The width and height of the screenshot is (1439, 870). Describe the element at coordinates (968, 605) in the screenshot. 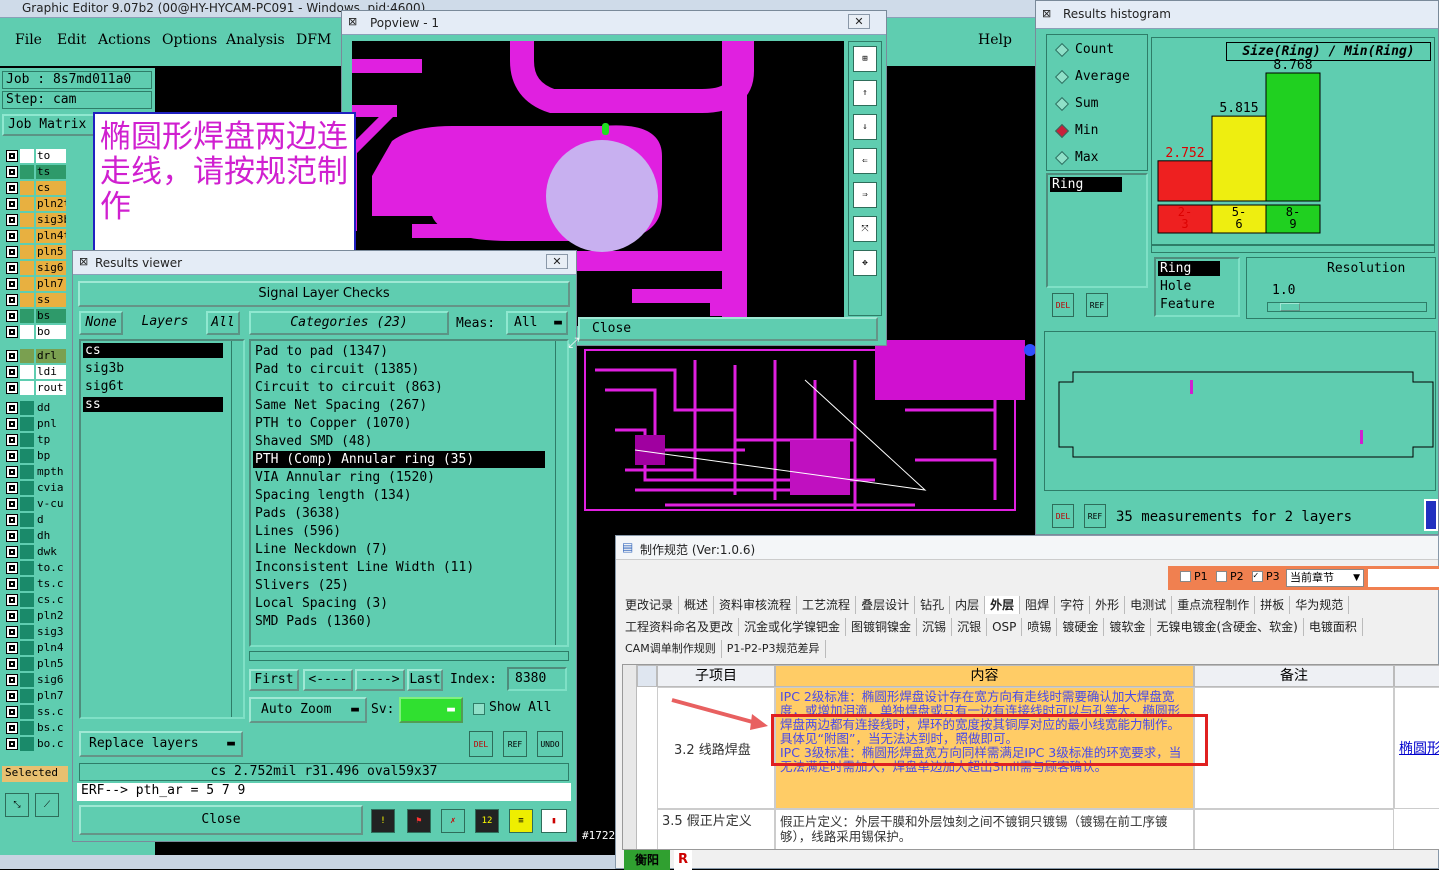

I see `spec-tab: 内层` at that location.